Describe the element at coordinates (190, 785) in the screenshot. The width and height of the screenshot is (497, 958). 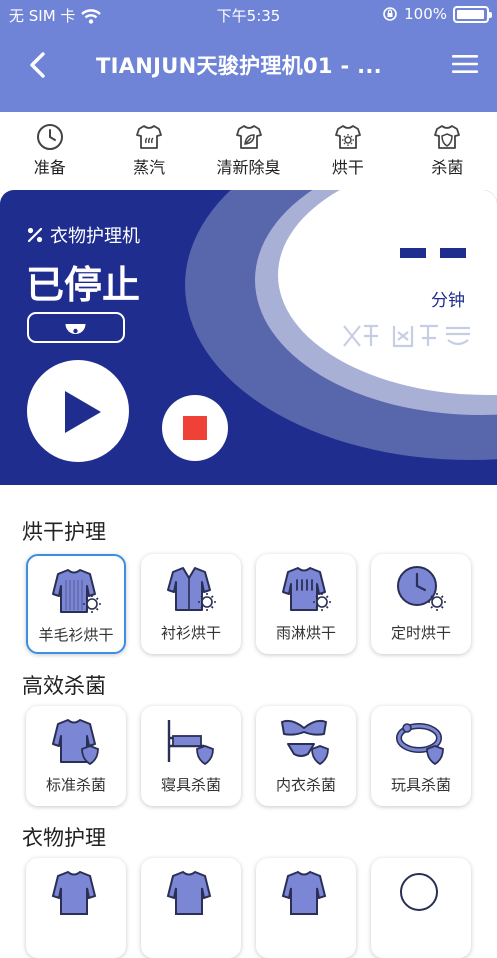
I see `program-label: 寝具杀菌` at that location.